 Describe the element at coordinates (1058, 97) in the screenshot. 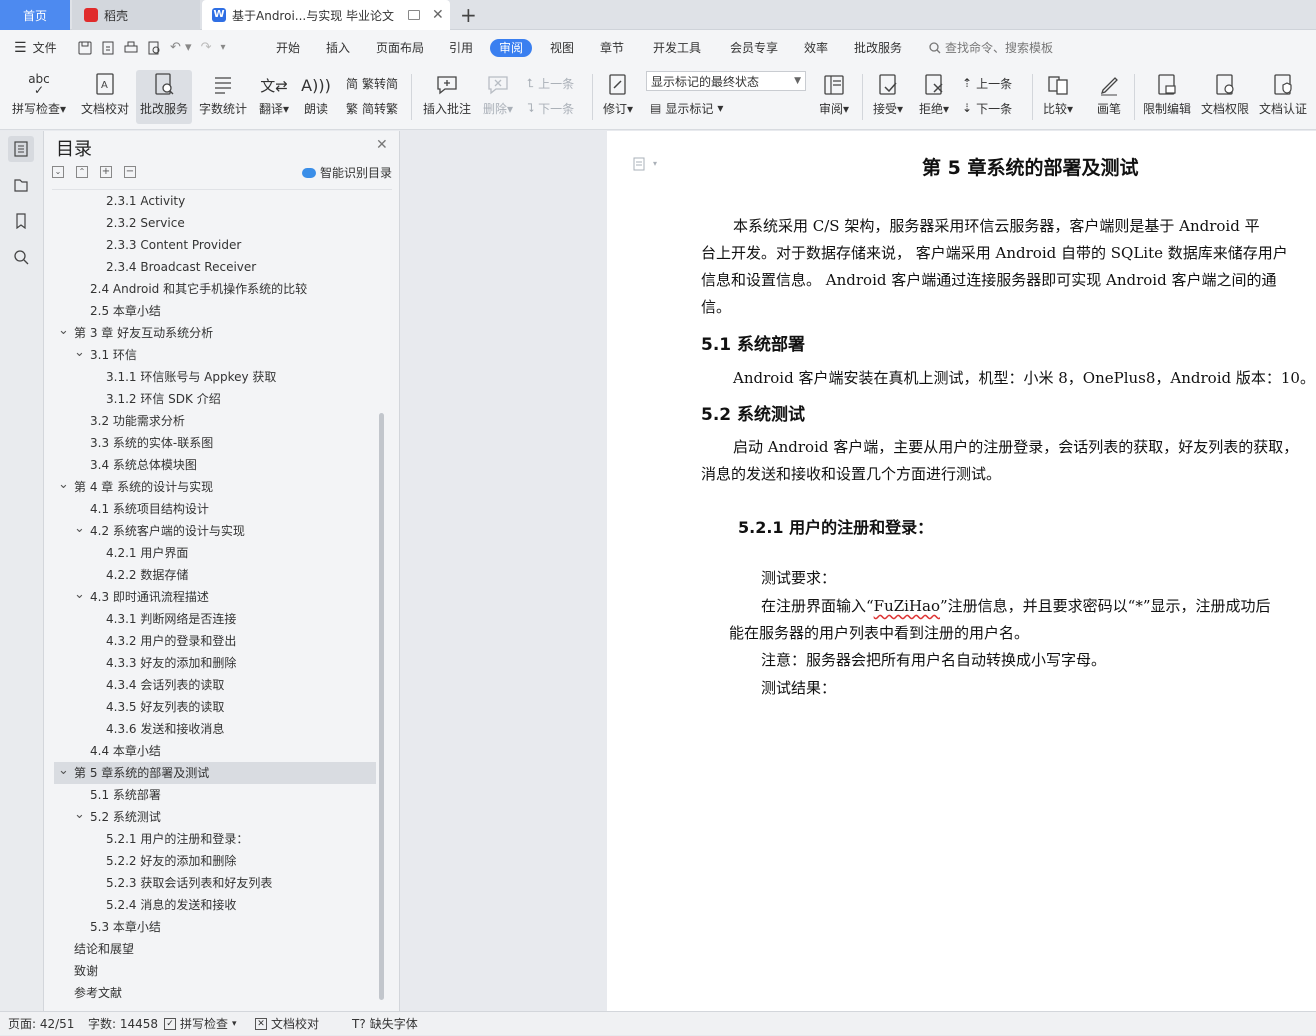

I see `compare-button: 比较▾` at that location.